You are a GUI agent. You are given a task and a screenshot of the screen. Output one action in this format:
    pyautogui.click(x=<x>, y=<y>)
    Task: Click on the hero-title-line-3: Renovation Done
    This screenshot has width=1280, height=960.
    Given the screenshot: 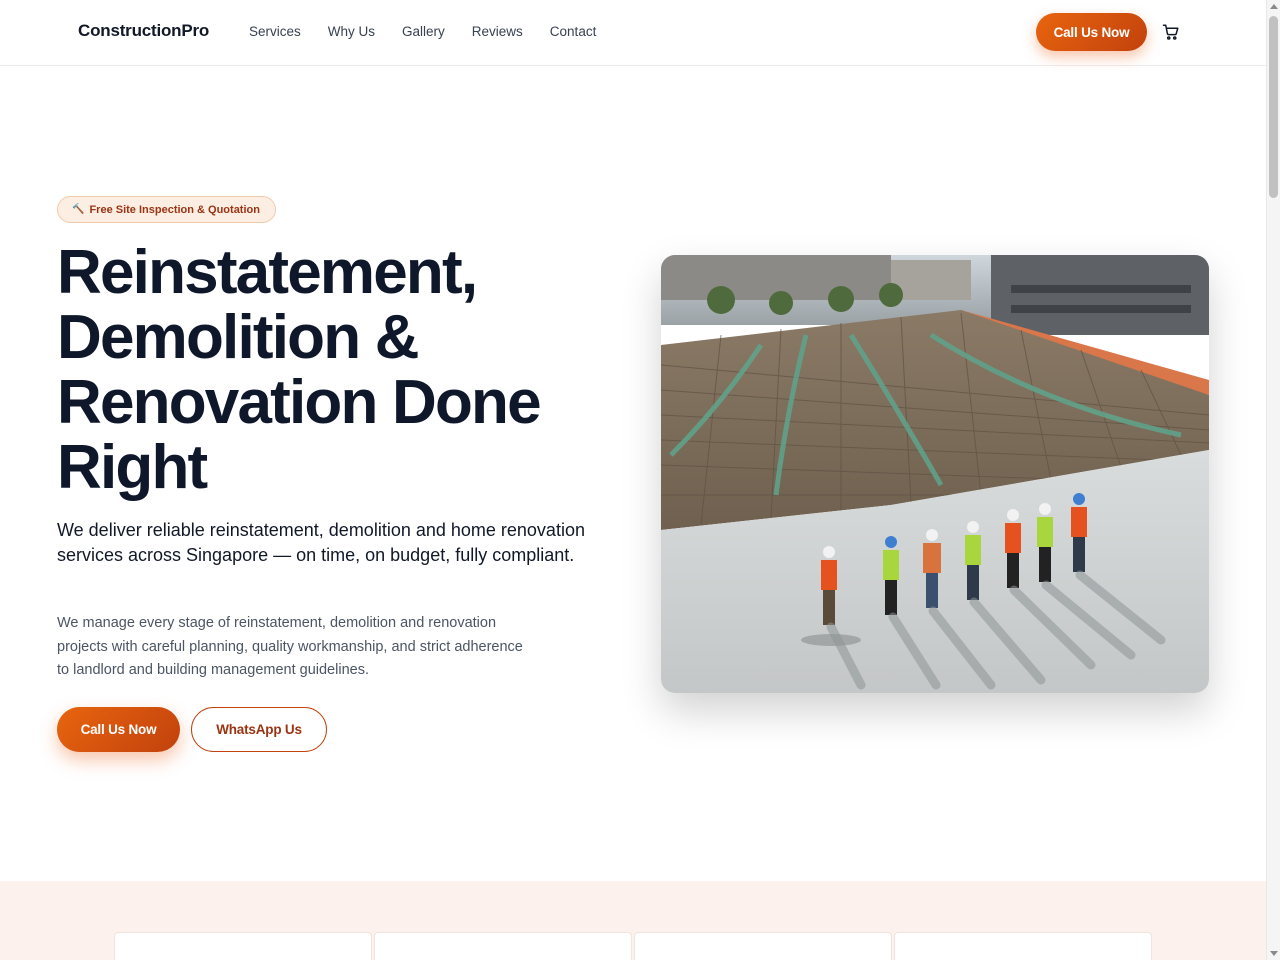 What is the action you would take?
    pyautogui.click(x=299, y=402)
    